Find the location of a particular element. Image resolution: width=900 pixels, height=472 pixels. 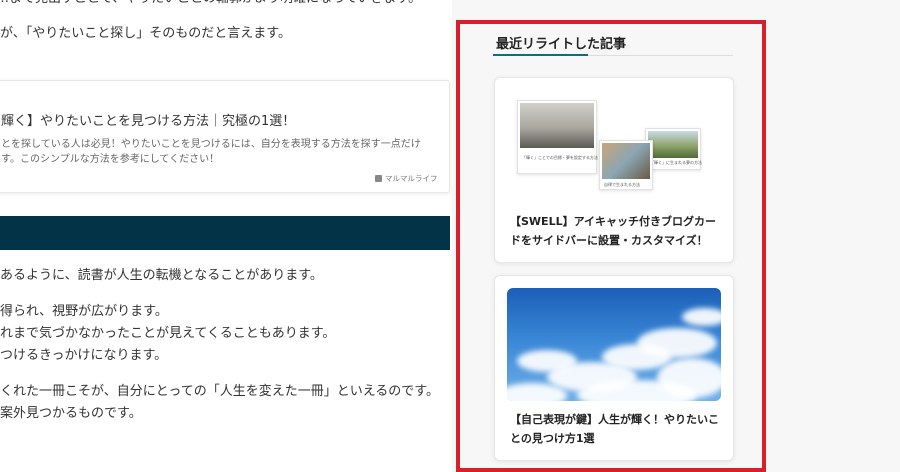

paragraph-line: が、「やりたいこと探し」そのものだと言えます。 is located at coordinates (145, 33).